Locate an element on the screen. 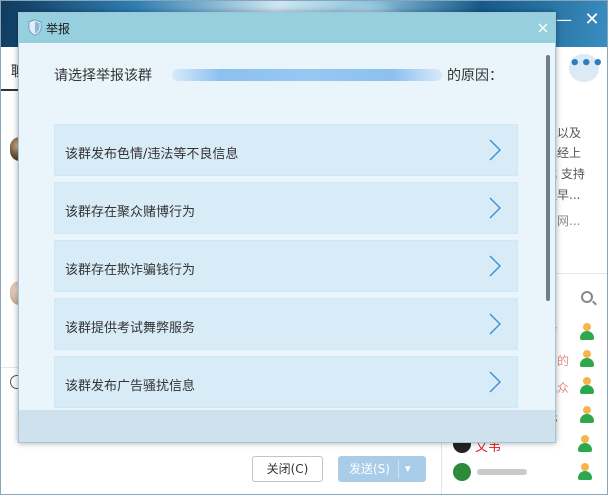 The height and width of the screenshot is (495, 608). reason-label: 该群提供考试舞弊服务 is located at coordinates (130, 328).